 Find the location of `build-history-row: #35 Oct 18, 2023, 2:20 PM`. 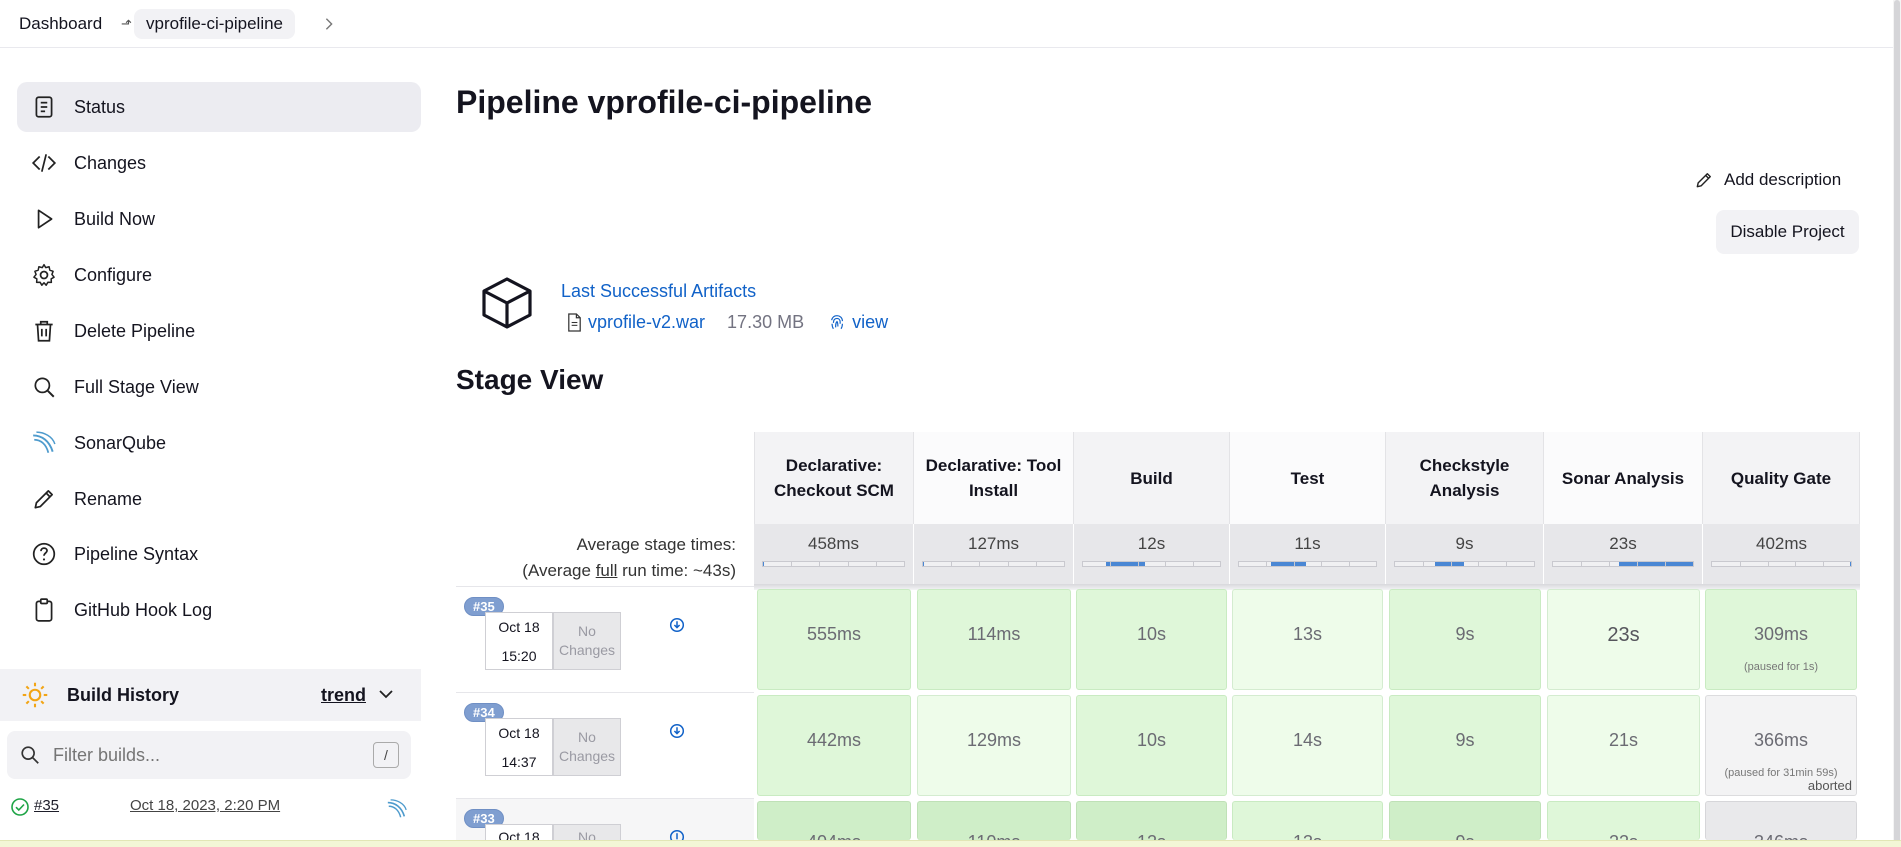

build-history-row: #35 Oct 18, 2023, 2:20 PM is located at coordinates (212, 807).